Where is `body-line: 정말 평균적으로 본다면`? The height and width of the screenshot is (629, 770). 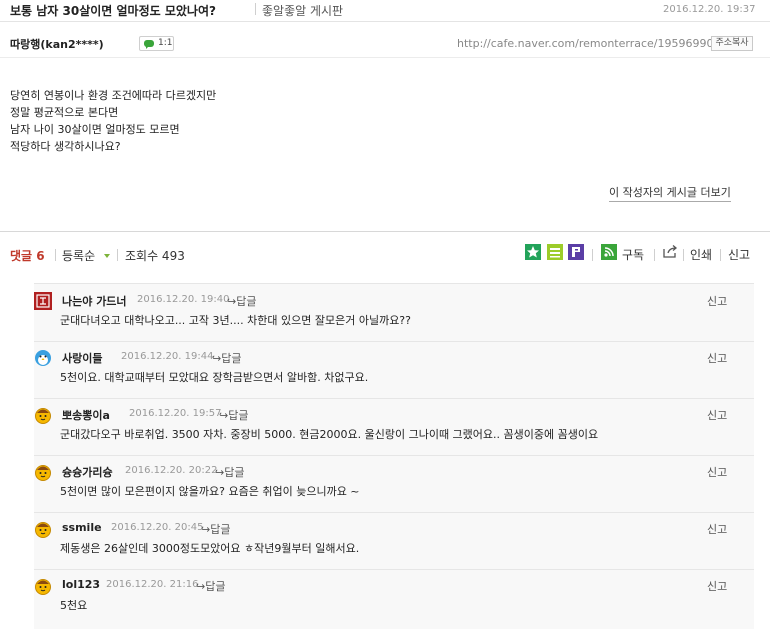
body-line: 정말 평균적으로 본다면 is located at coordinates (64, 112).